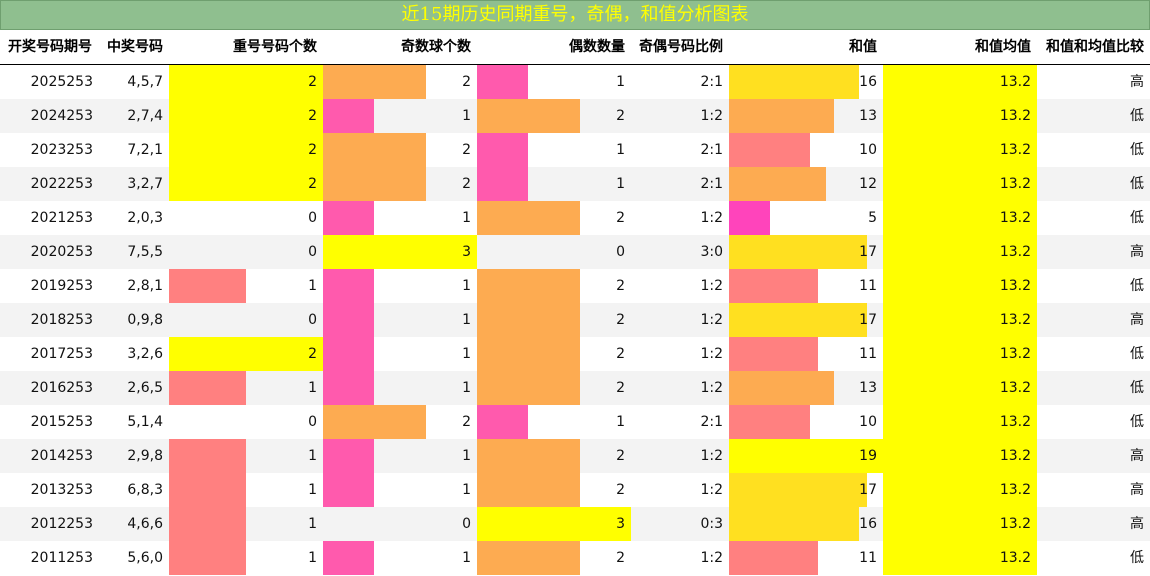 The width and height of the screenshot is (1150, 576). I want to click on table-row: 2013253 6,8,3 1 1 2 1:2 17 13.2 高, so click(575, 490).